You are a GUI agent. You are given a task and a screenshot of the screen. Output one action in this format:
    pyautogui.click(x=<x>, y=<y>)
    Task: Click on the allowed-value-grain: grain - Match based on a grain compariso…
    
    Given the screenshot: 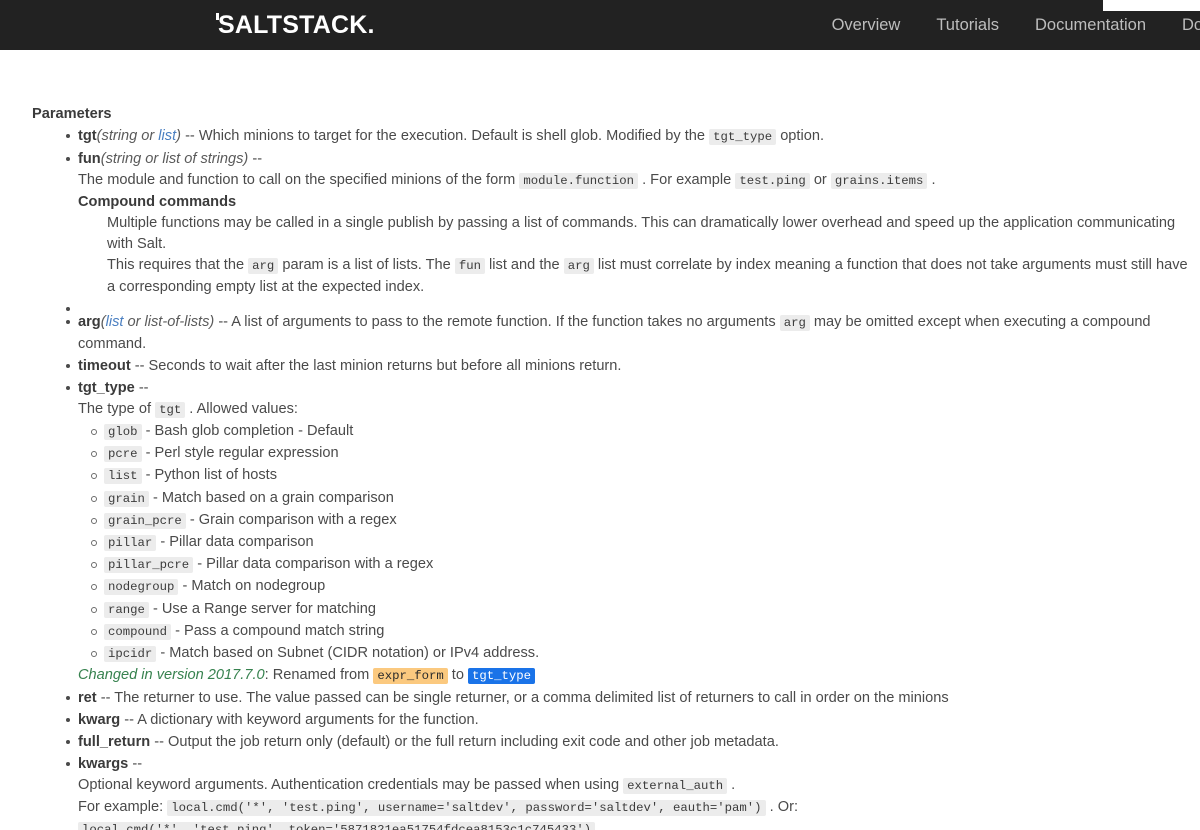 What is the action you would take?
    pyautogui.click(x=640, y=499)
    